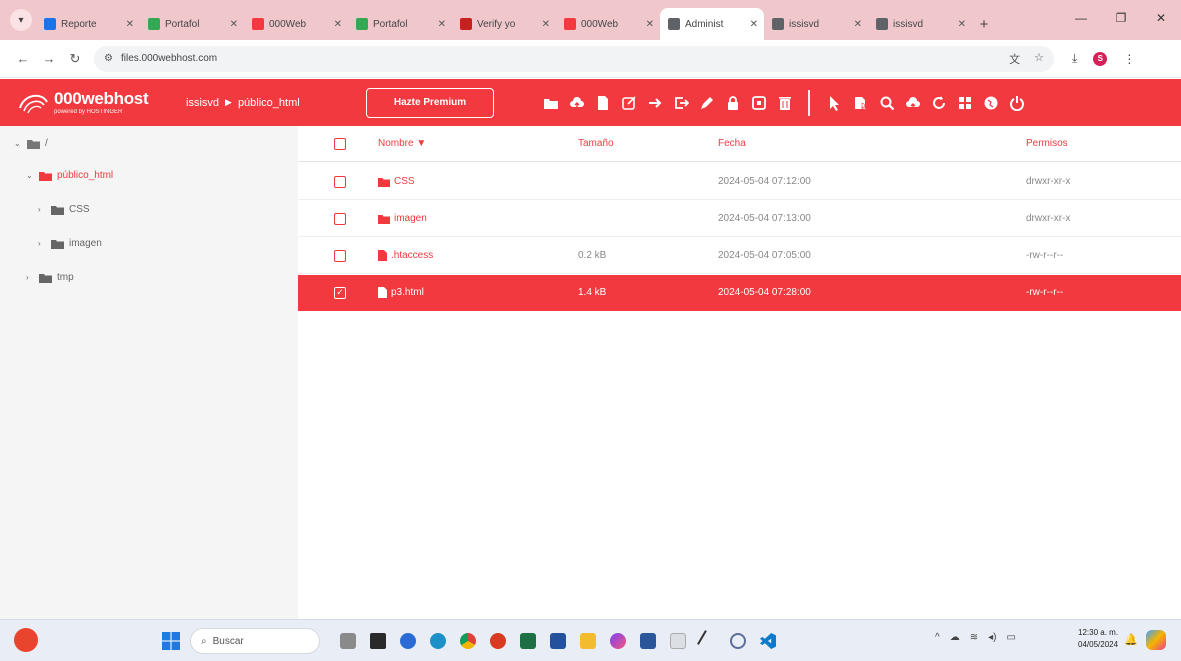  I want to click on back-button: ←, so click(23, 59).